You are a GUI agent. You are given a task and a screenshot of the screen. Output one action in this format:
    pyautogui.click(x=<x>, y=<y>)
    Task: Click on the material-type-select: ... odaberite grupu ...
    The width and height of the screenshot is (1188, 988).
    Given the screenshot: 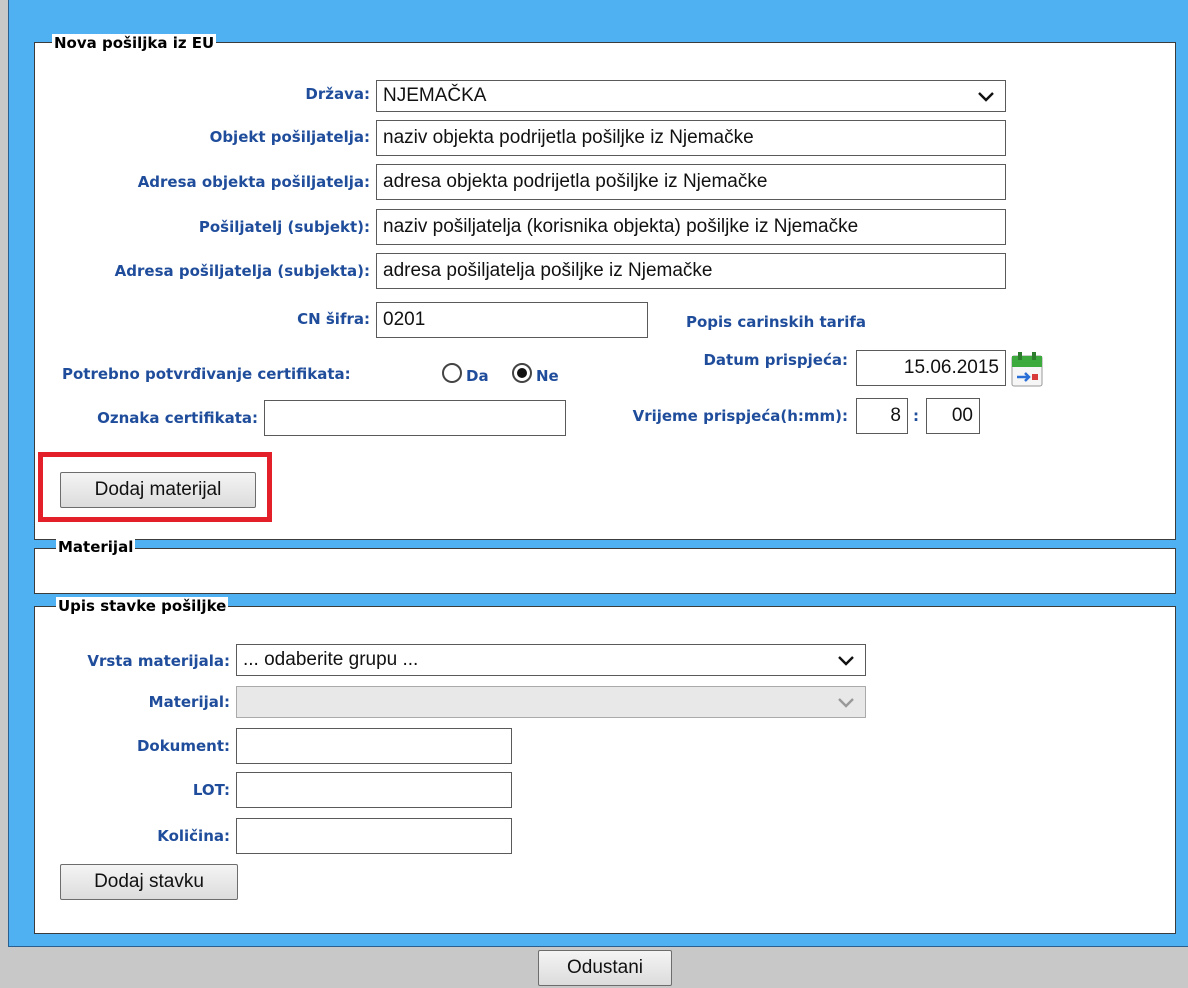 What is the action you would take?
    pyautogui.click(x=551, y=660)
    